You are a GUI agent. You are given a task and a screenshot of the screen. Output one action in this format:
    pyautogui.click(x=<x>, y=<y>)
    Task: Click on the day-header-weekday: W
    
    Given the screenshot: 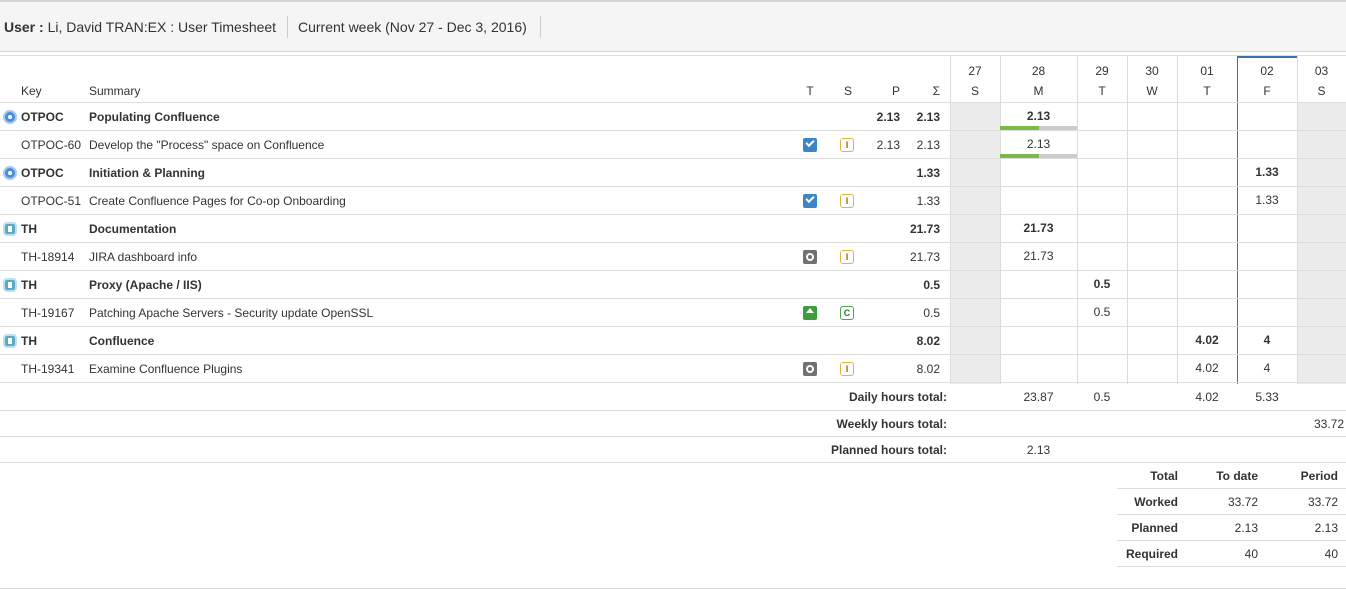 What is the action you would take?
    pyautogui.click(x=1152, y=91)
    